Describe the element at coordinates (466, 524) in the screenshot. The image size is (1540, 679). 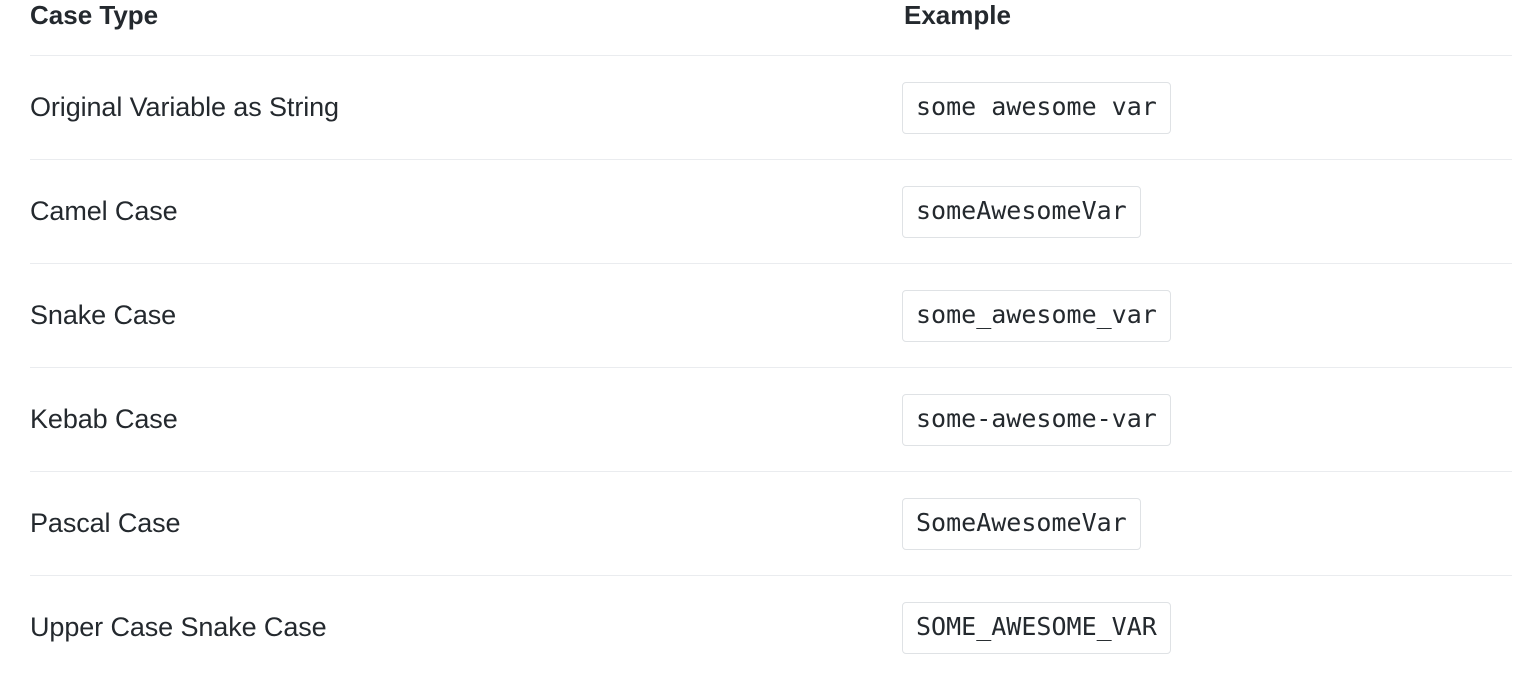
I see `case-type-cell: Pascal Case` at that location.